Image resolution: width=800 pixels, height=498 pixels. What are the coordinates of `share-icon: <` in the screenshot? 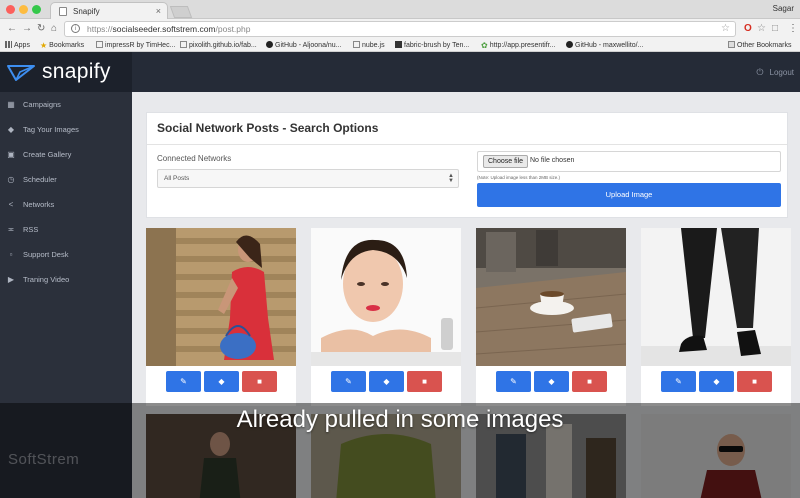 It's located at (11, 204).